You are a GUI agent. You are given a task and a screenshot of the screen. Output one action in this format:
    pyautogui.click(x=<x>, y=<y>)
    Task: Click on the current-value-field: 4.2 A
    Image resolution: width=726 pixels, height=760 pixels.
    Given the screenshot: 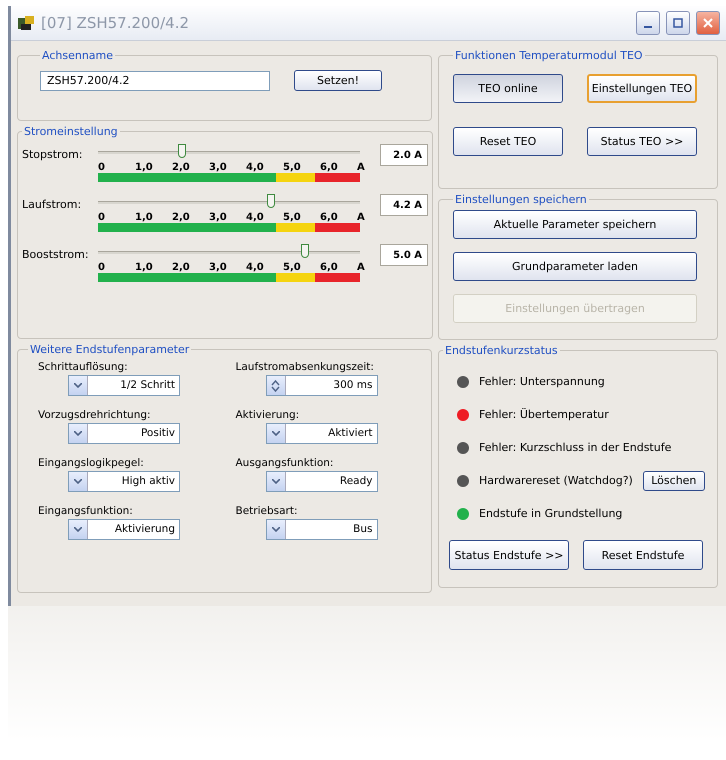 What is the action you would take?
    pyautogui.click(x=404, y=205)
    